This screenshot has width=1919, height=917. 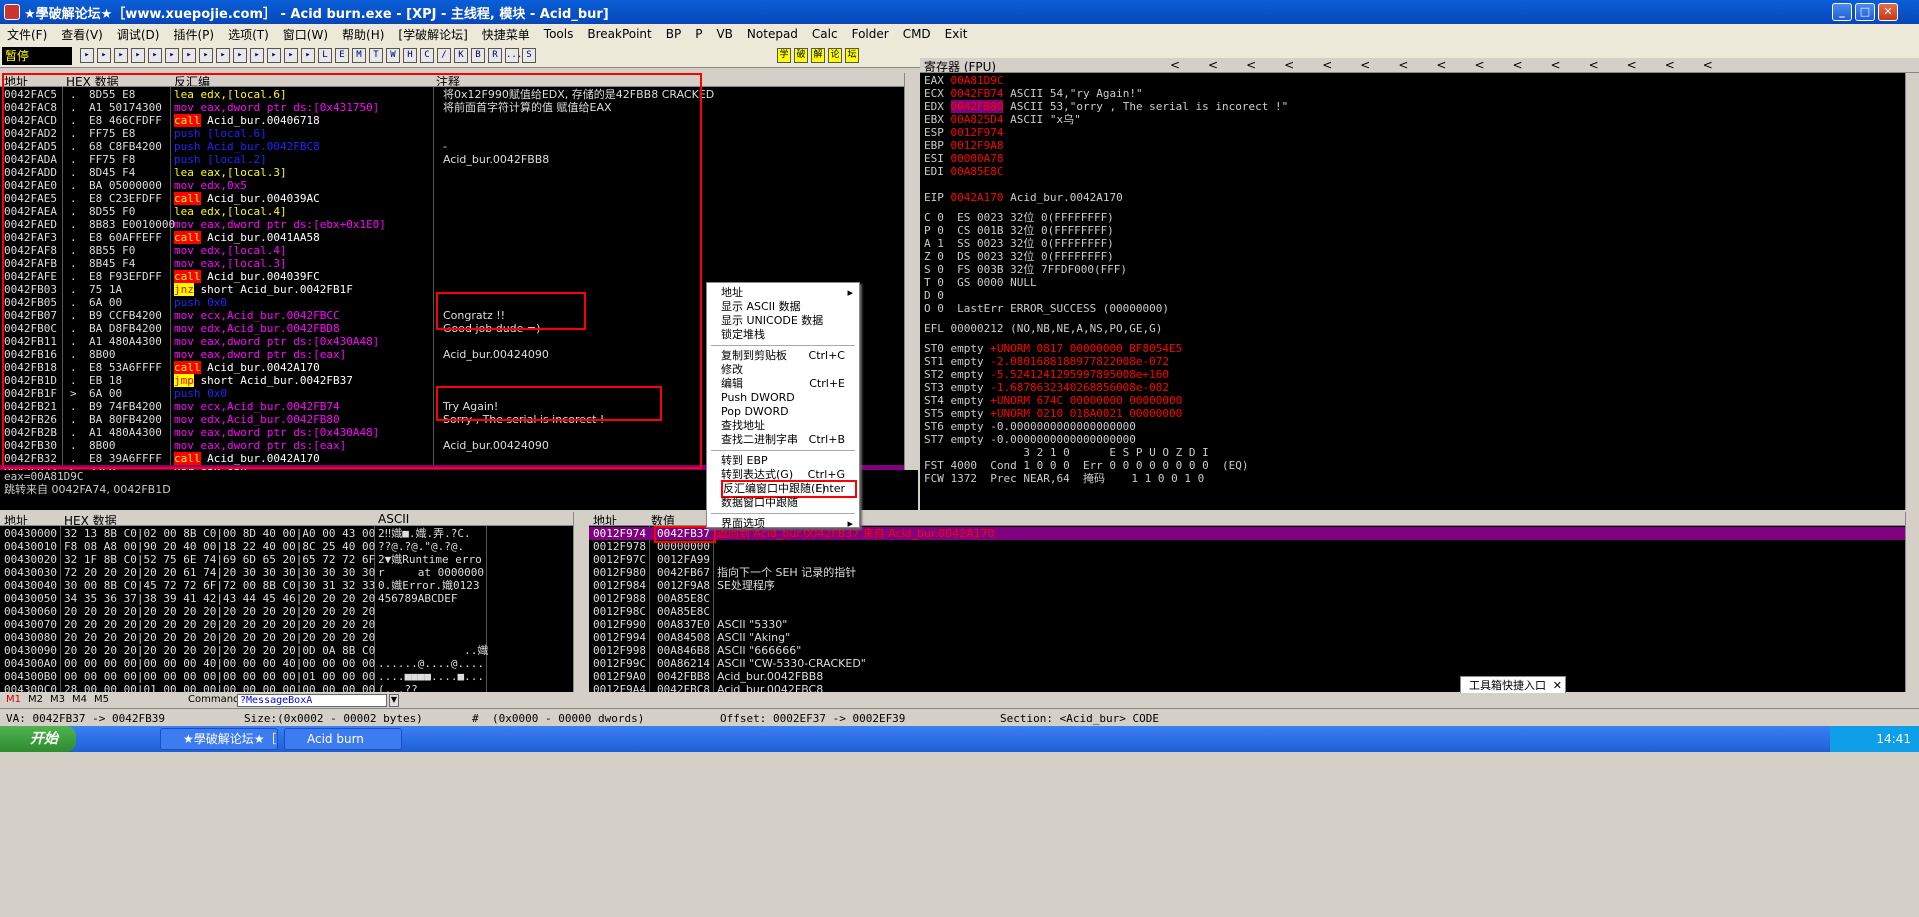 I want to click on stack-row: 0012F978 00000000, so click(x=1247, y=546).